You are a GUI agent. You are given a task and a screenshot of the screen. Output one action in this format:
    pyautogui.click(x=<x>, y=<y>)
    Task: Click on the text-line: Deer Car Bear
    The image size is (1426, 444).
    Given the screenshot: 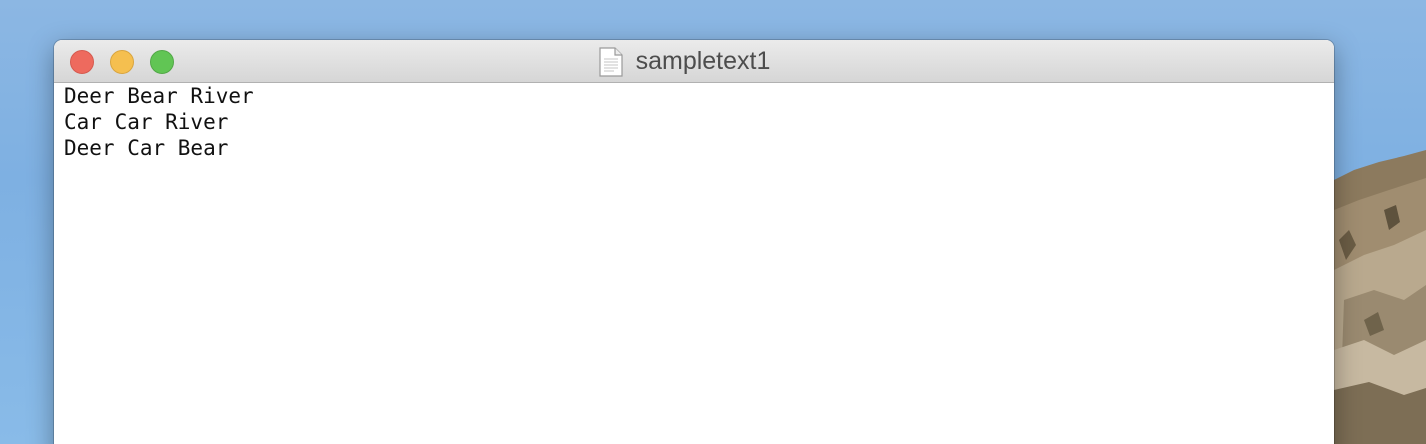 What is the action you would take?
    pyautogui.click(x=694, y=148)
    